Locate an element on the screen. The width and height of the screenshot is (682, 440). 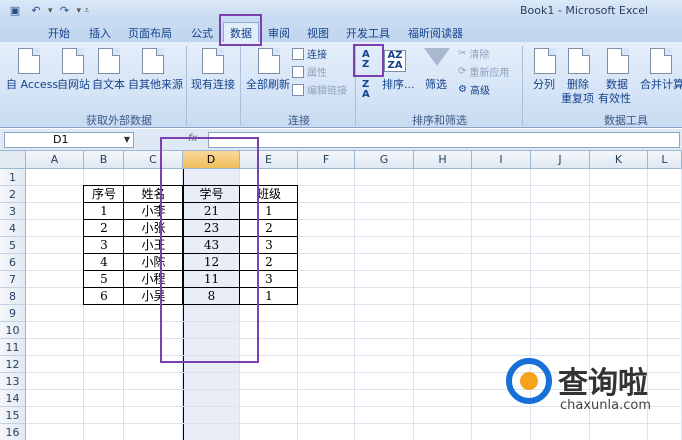
group-label-connections: 连接 is located at coordinates (299, 120).